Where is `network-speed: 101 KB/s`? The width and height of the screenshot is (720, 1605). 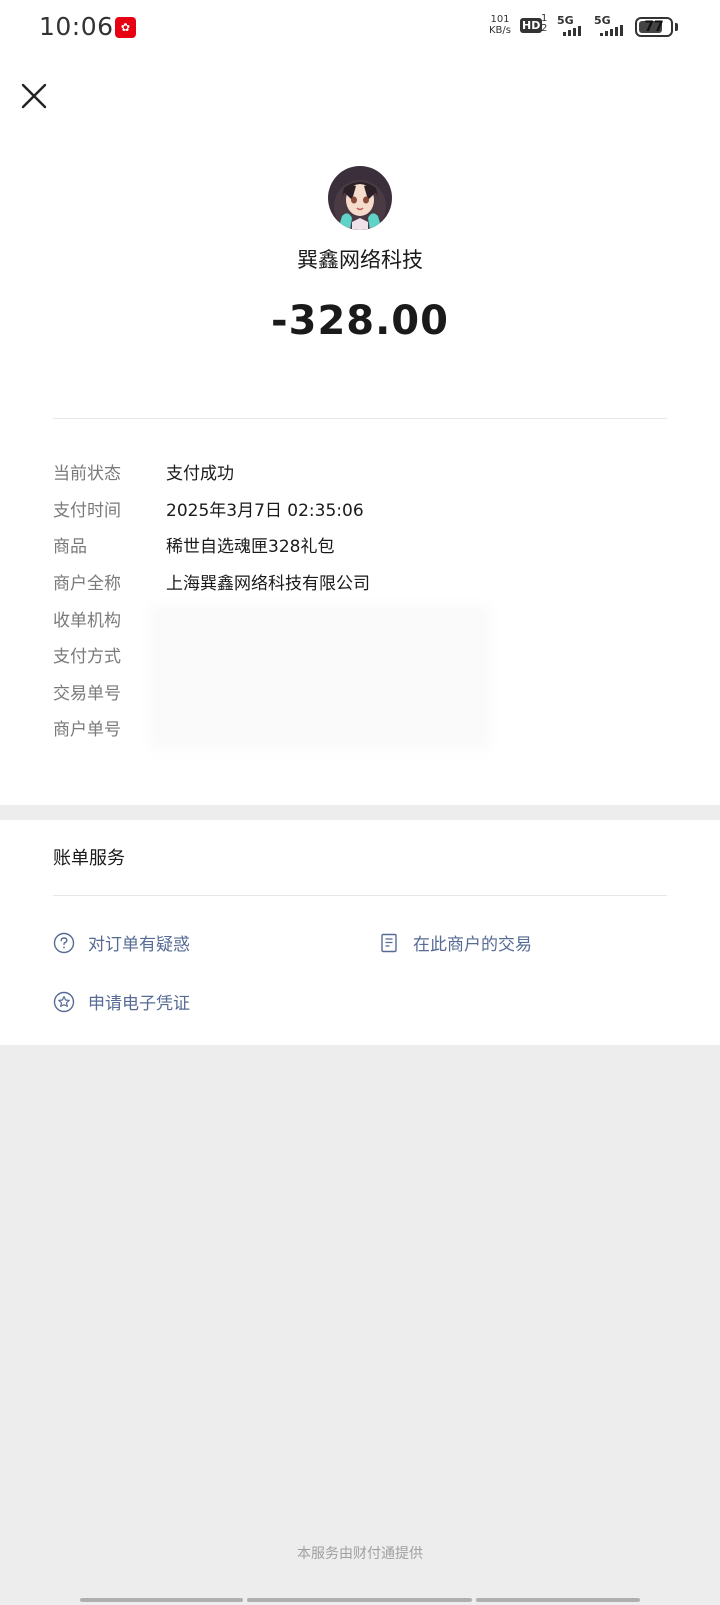
network-speed: 101 KB/s is located at coordinates (500, 25).